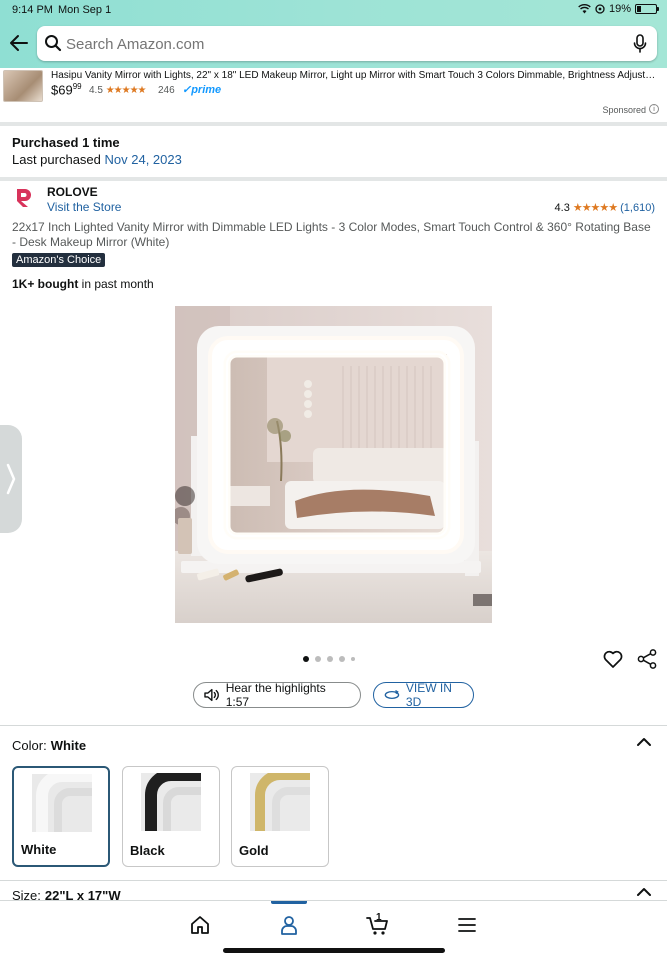 Image resolution: width=667 pixels, height=960 pixels. What do you see at coordinates (72, 192) in the screenshot?
I see `brand-name: ROLOVE` at bounding box center [72, 192].